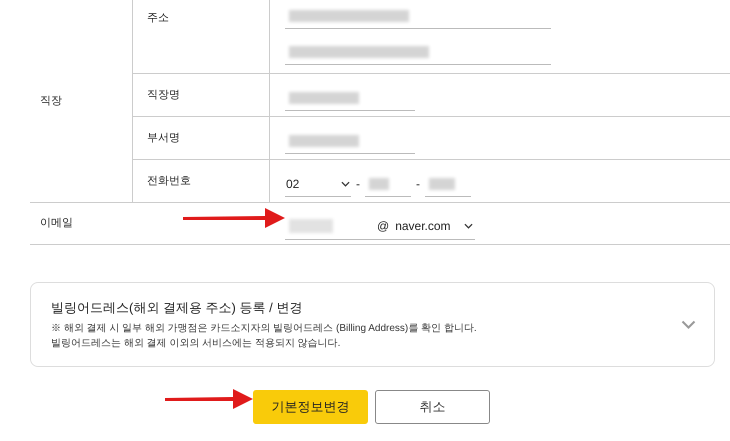 The height and width of the screenshot is (441, 730). I want to click on domain-text: naver.com, so click(423, 226).